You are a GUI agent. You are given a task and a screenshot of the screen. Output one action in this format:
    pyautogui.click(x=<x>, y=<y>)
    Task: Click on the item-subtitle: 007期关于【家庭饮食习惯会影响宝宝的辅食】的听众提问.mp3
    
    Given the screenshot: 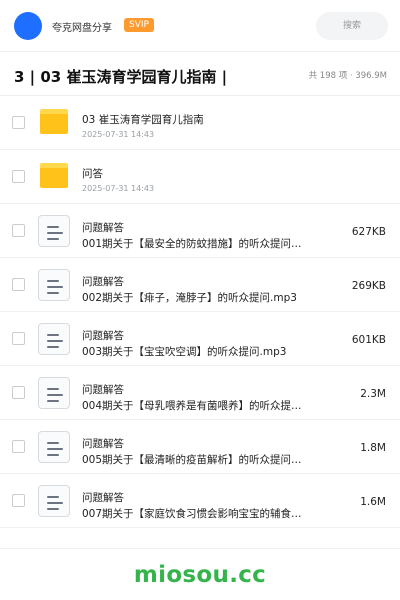 What is the action you would take?
    pyautogui.click(x=192, y=514)
    